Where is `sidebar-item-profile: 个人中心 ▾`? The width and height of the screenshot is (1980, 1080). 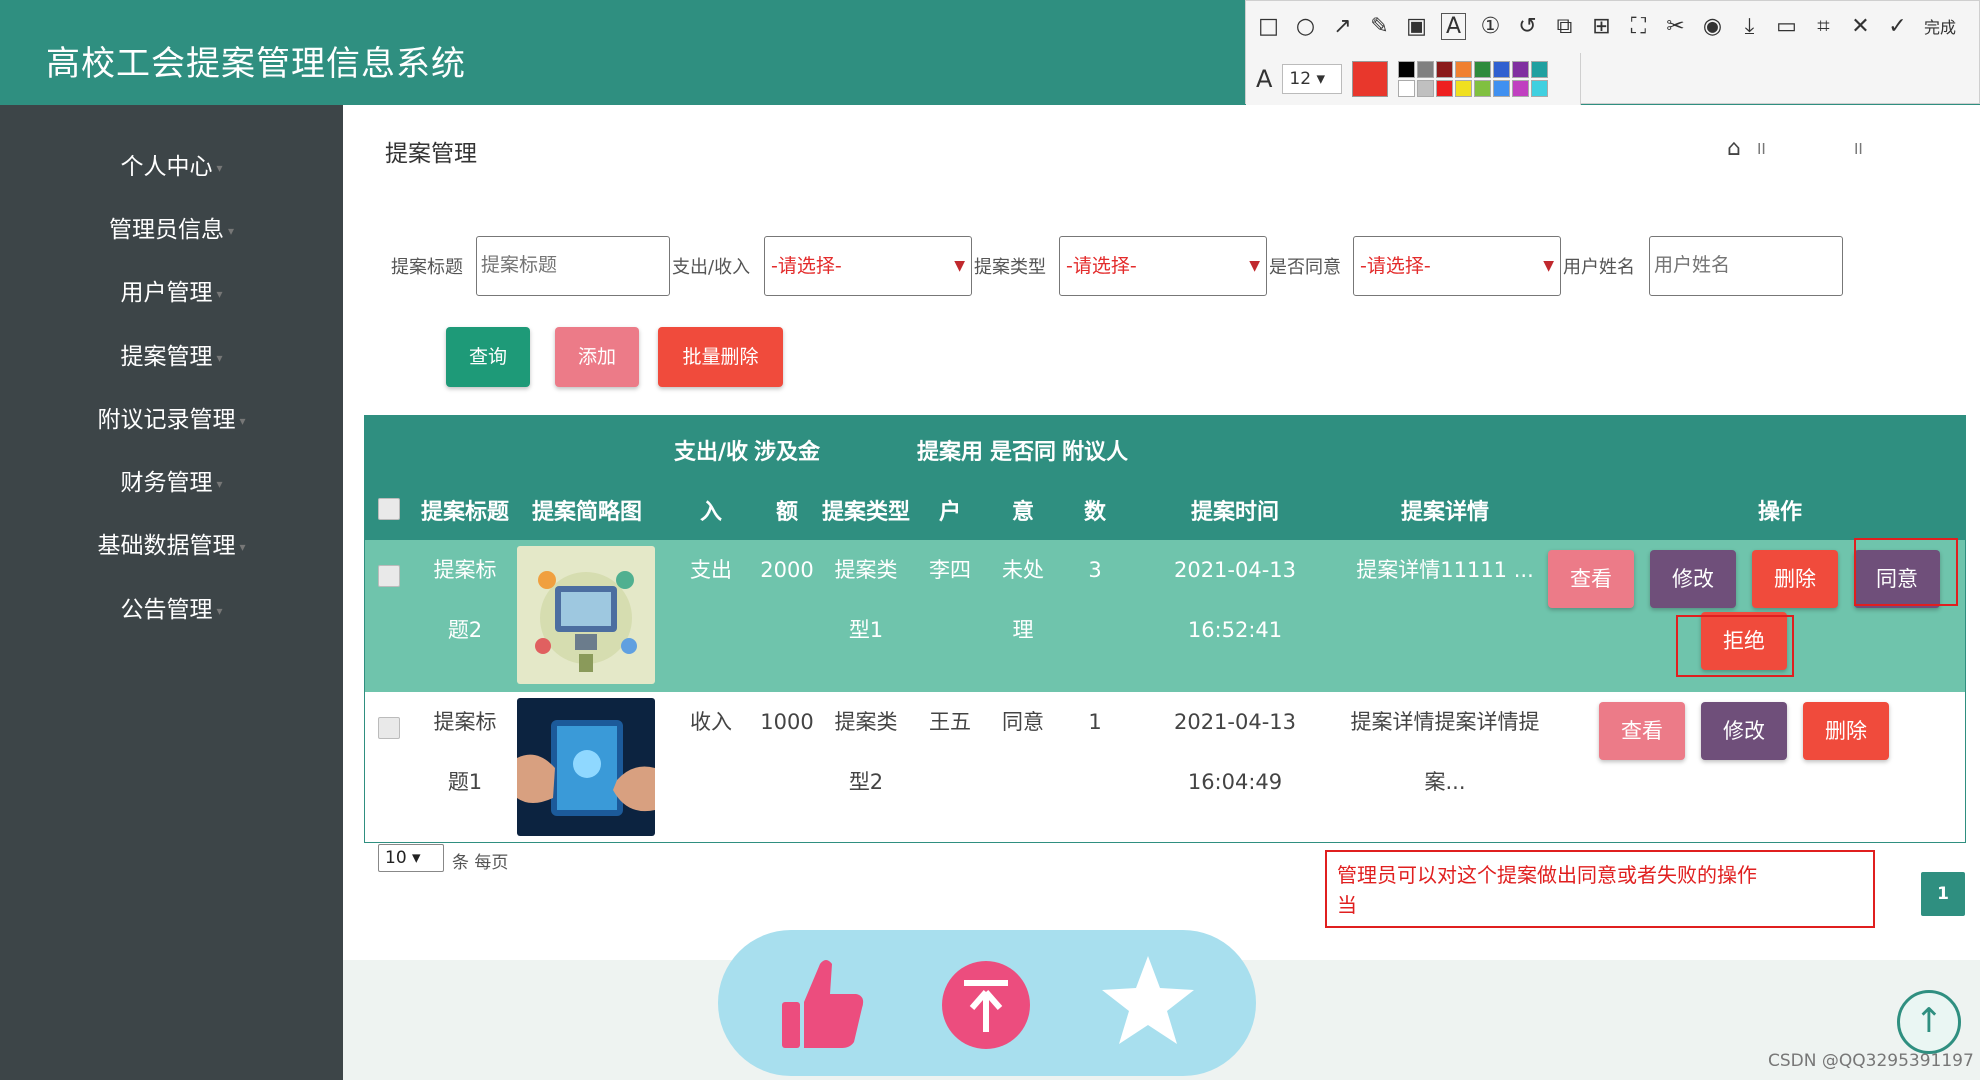 sidebar-item-profile: 个人中心 ▾ is located at coordinates (171, 167).